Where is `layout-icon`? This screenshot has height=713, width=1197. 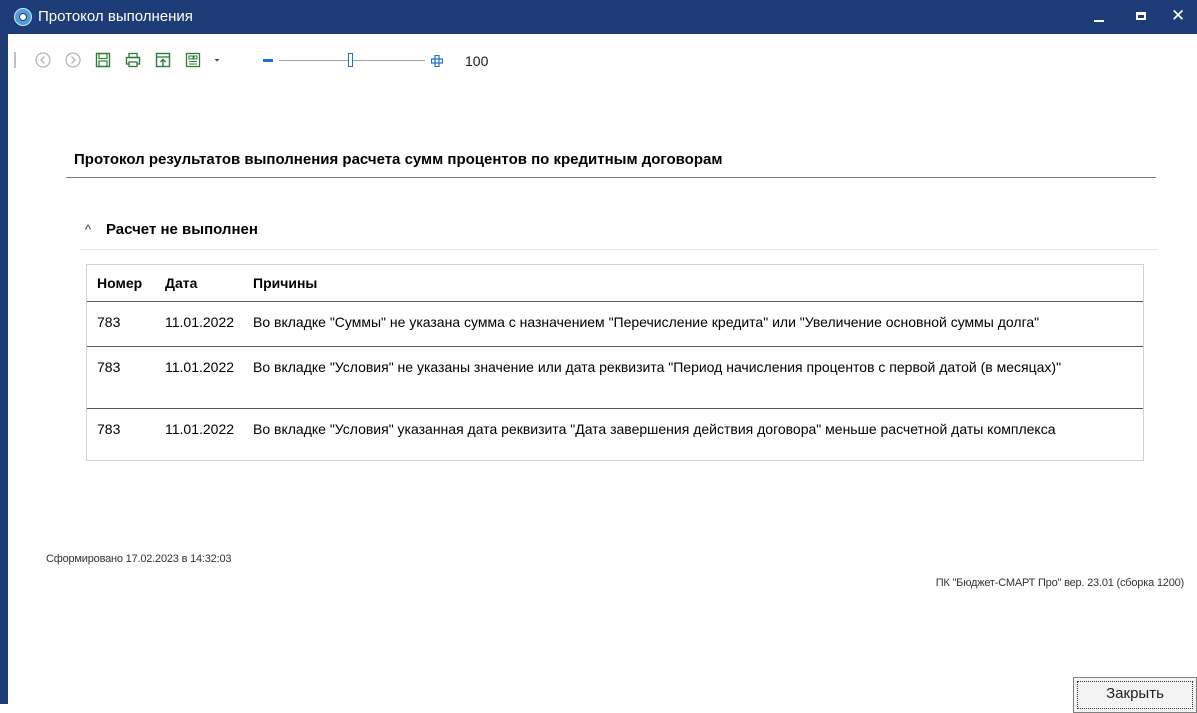 layout-icon is located at coordinates (193, 60).